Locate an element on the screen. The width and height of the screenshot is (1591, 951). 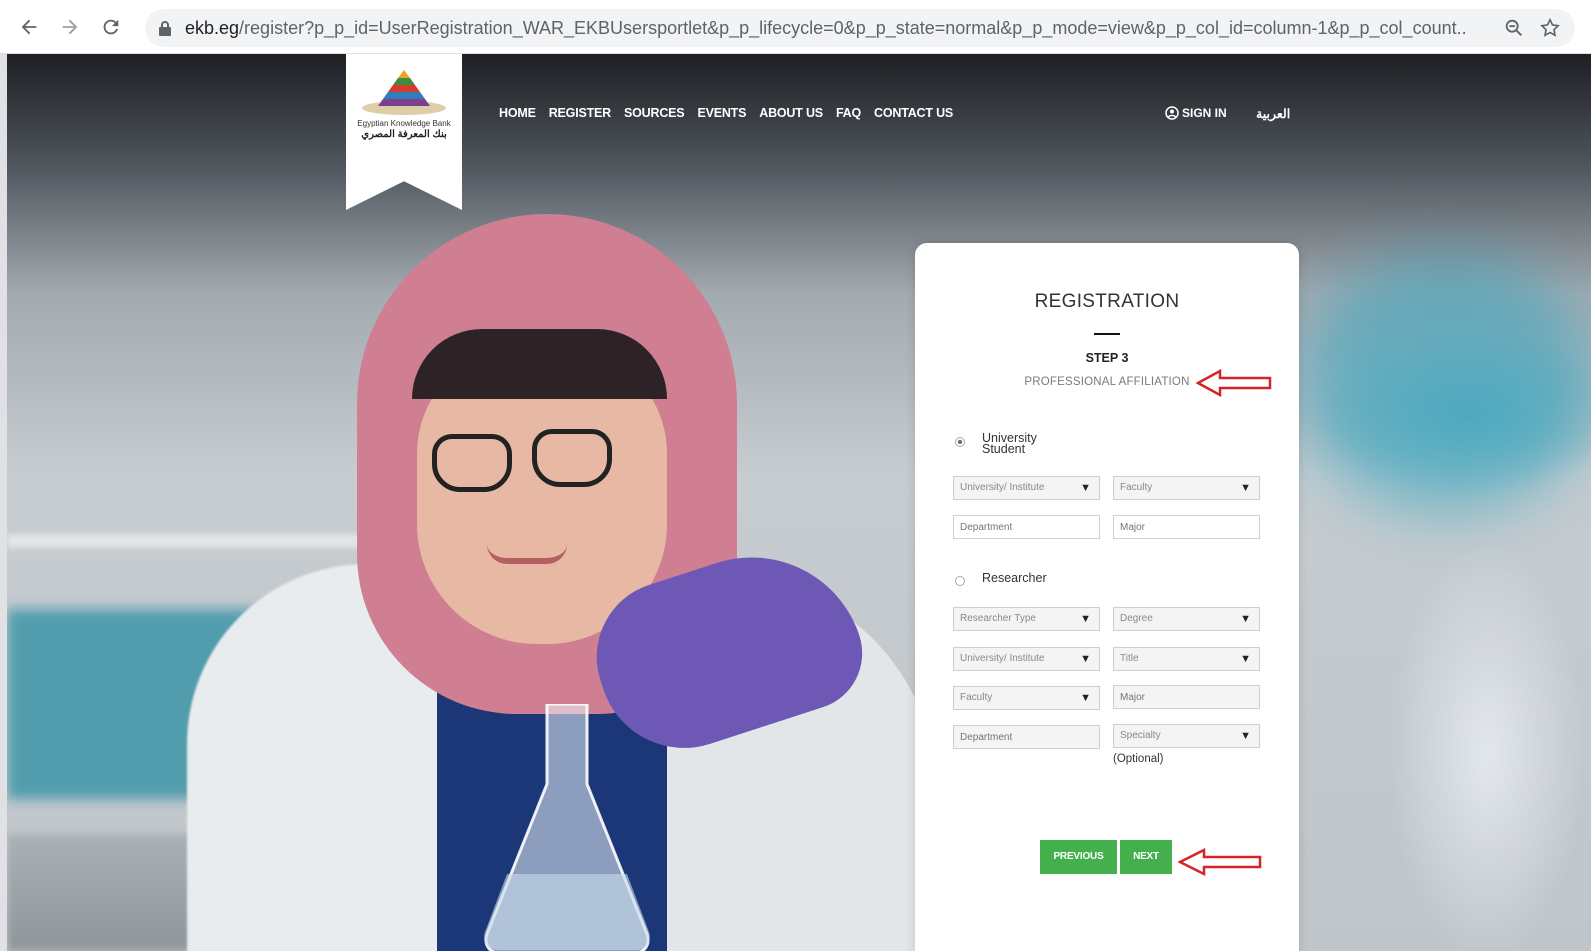
hero-flask is located at coordinates (567, 827).